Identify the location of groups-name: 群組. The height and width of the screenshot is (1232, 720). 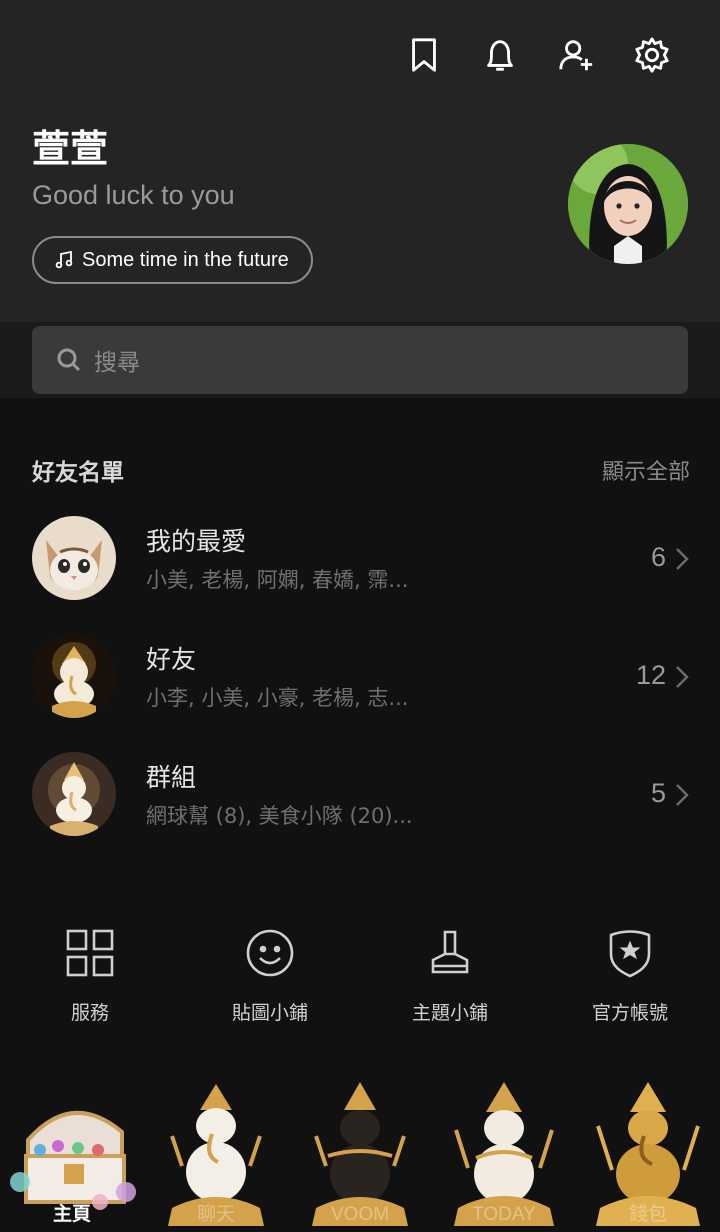
(171, 777).